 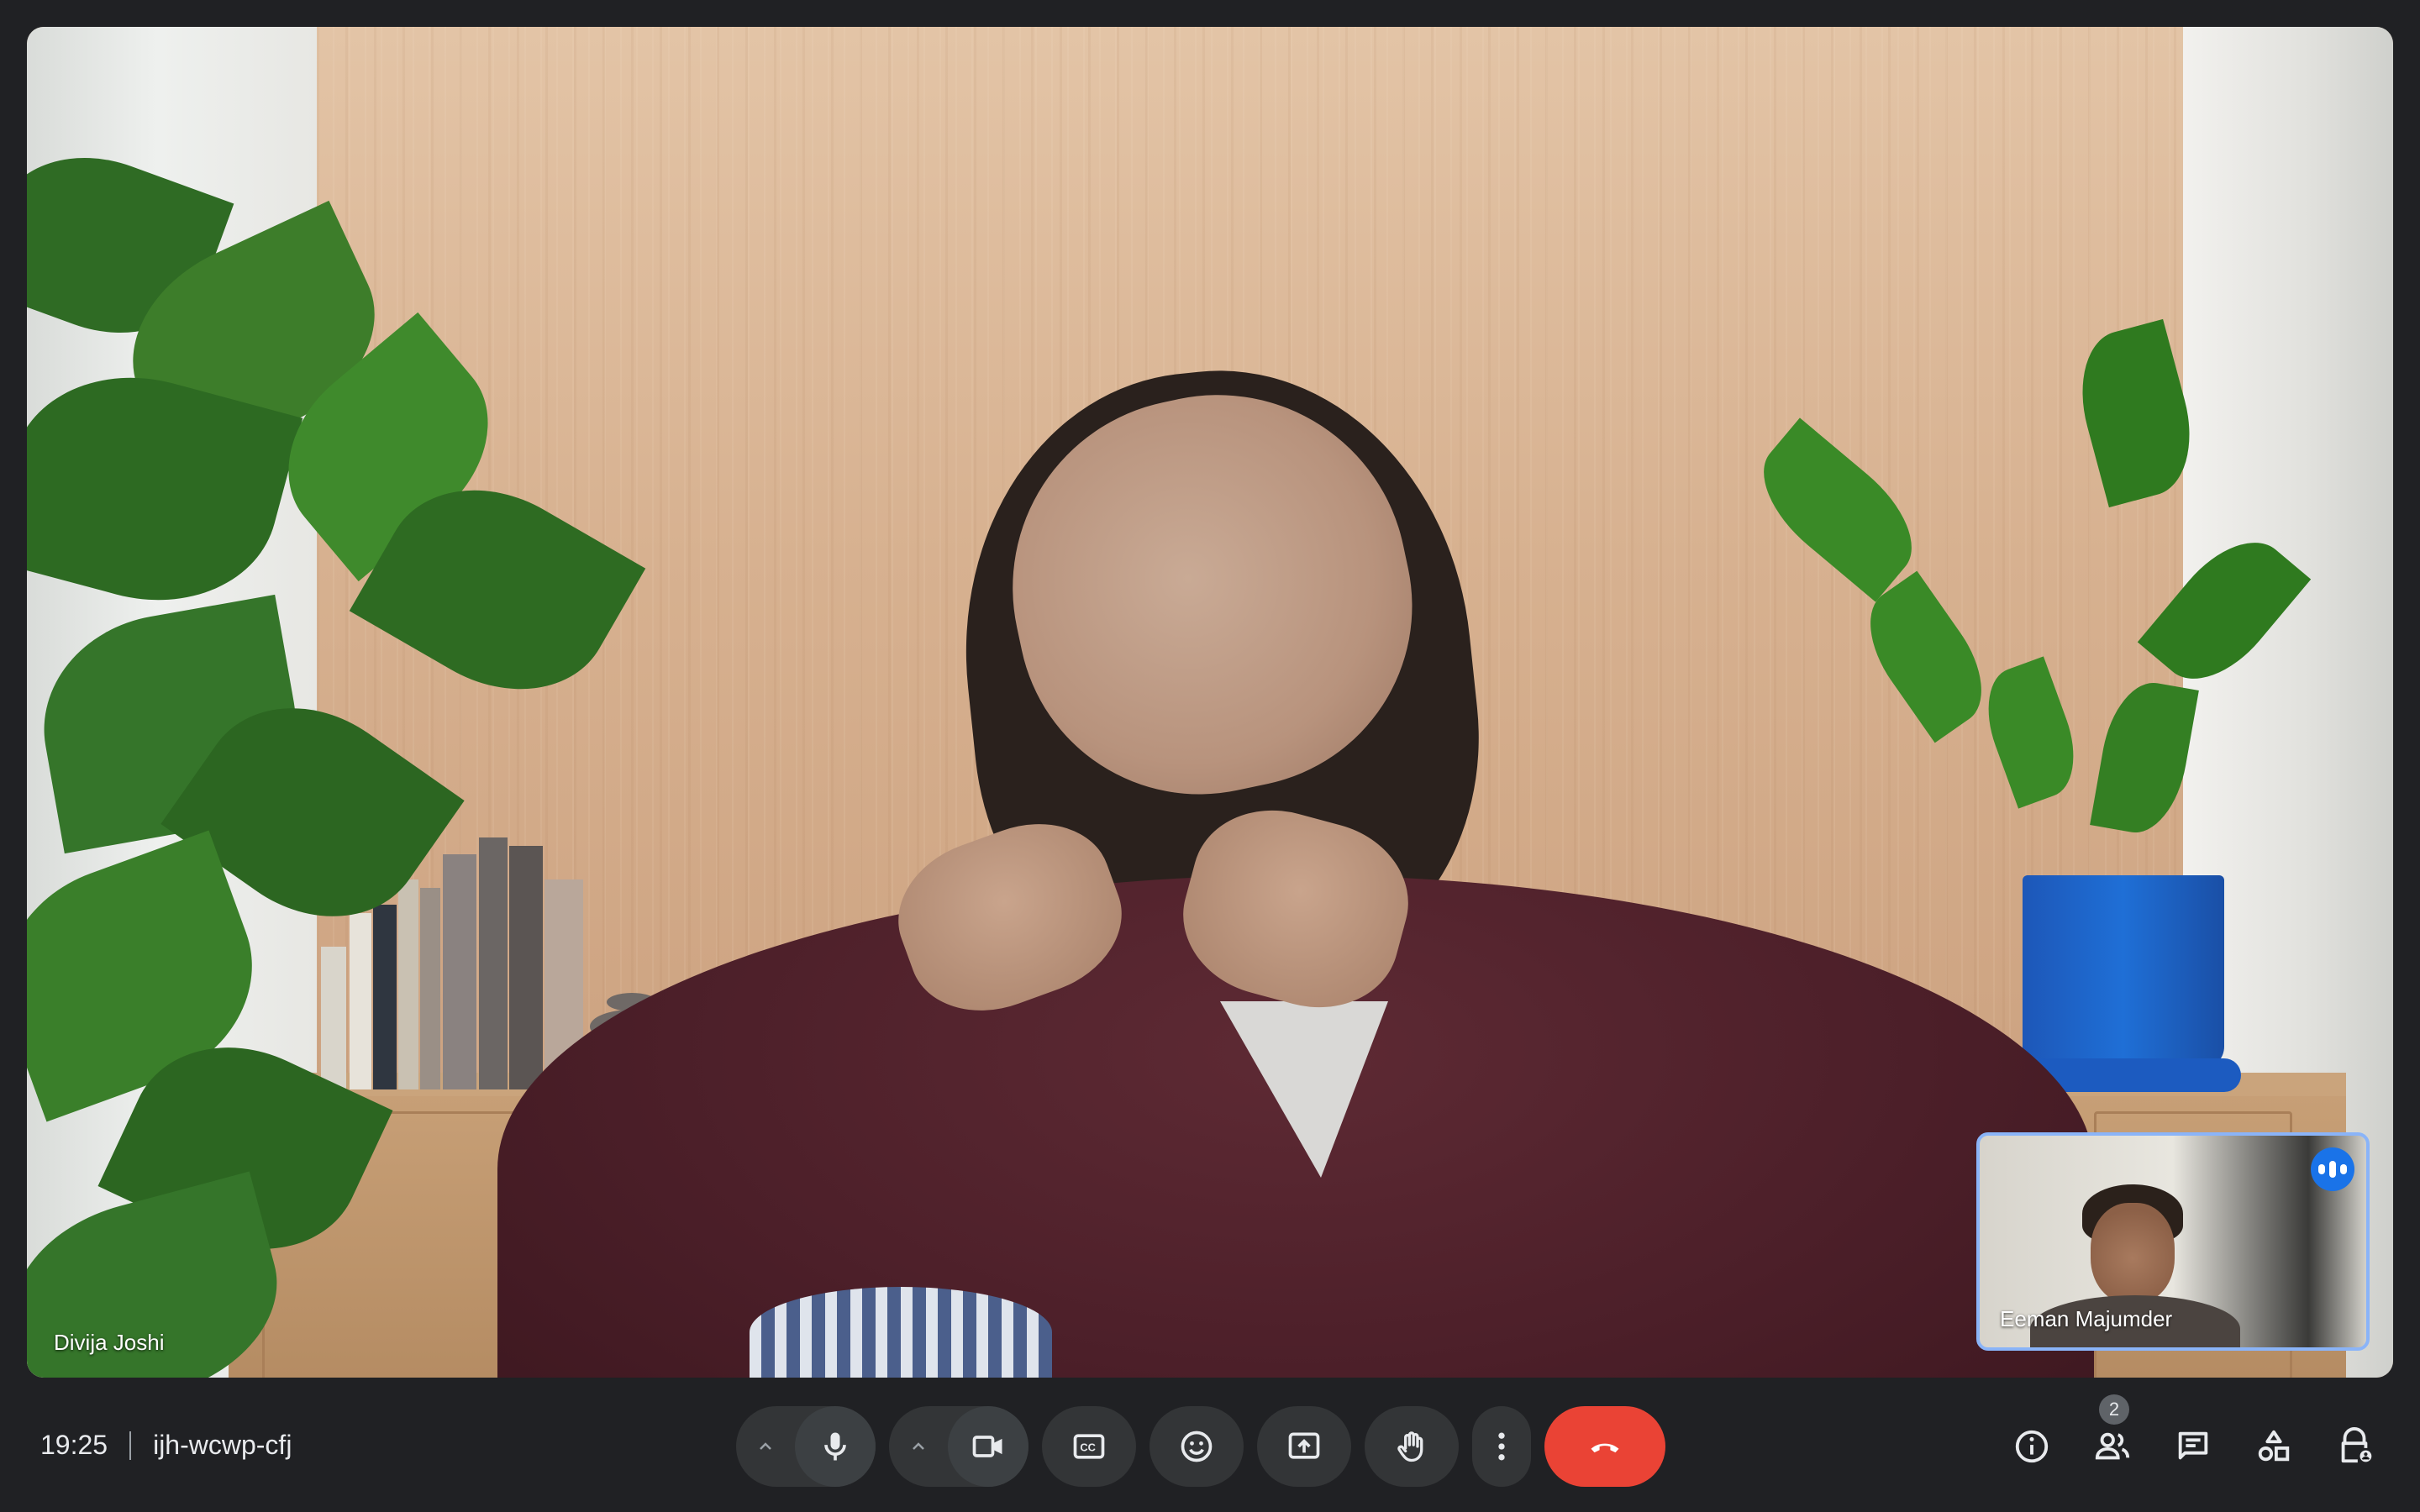 I want to click on activities-button, so click(x=2273, y=1446).